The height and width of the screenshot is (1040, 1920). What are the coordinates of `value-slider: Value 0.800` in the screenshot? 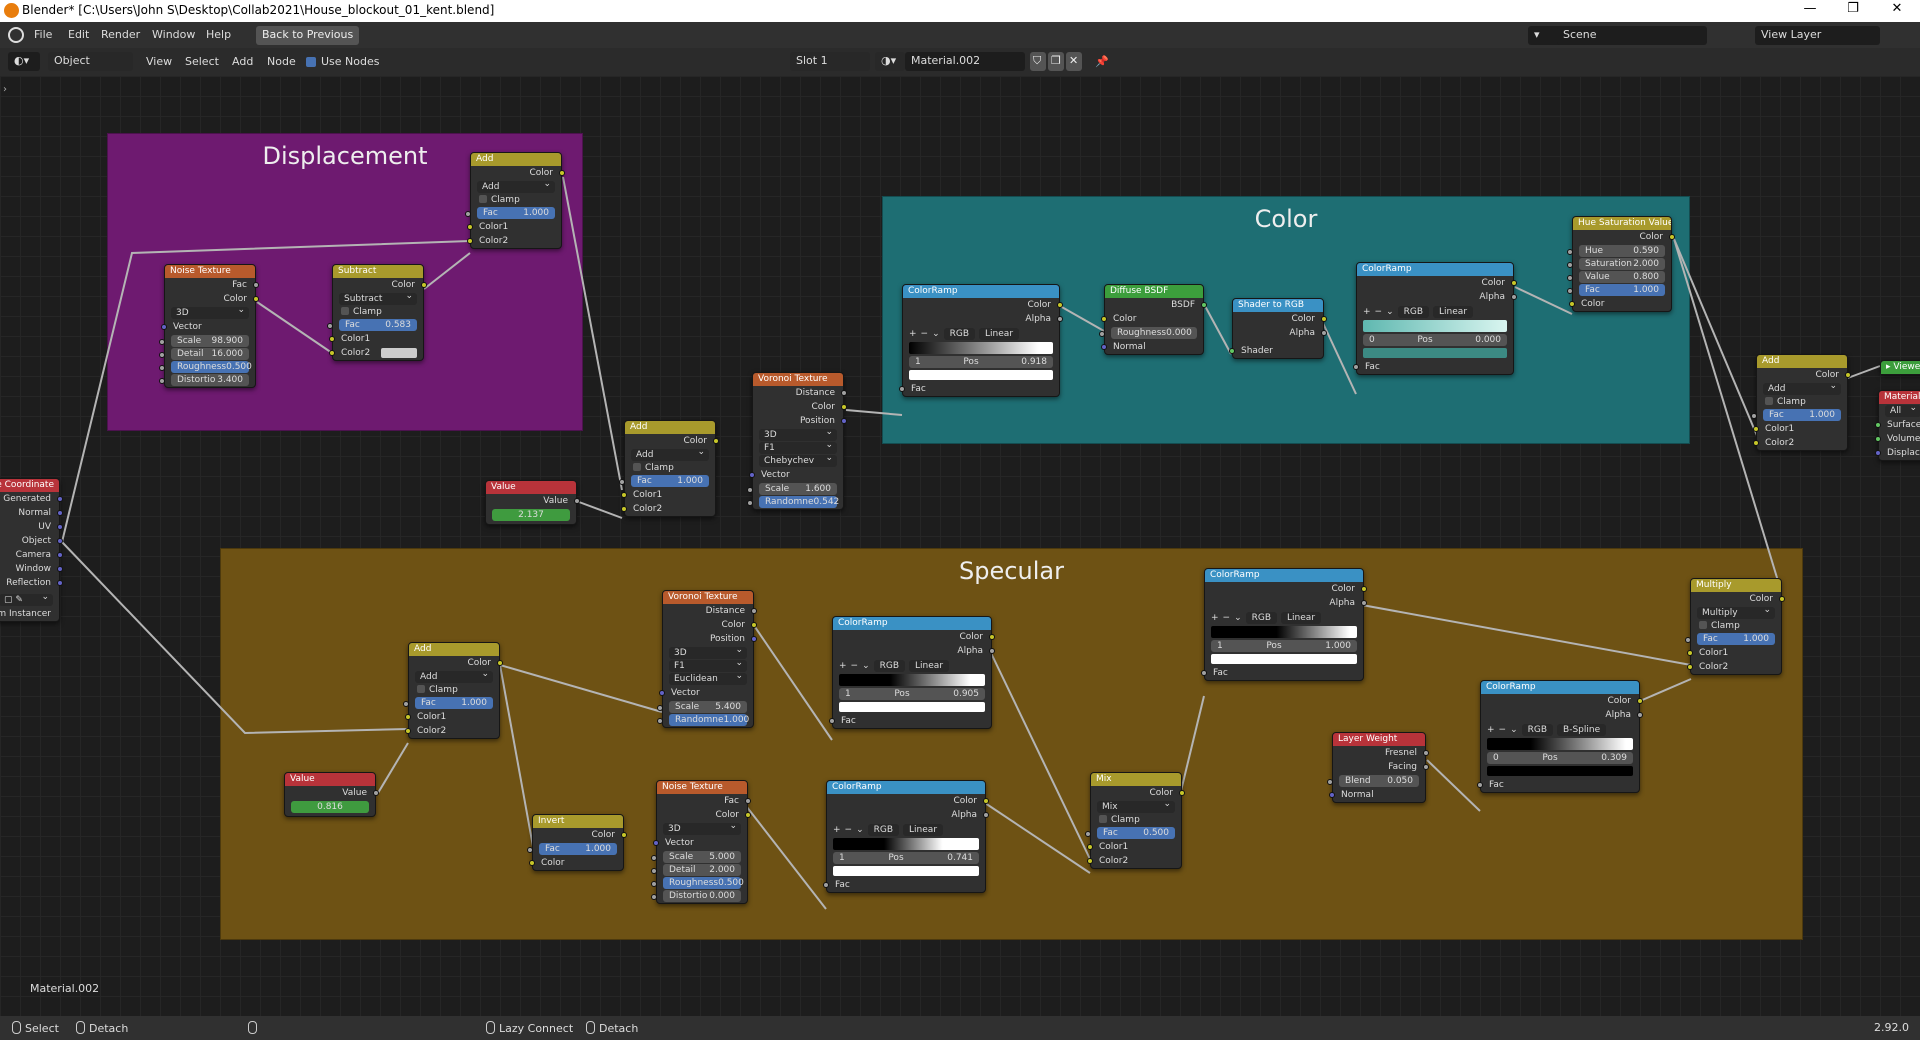 It's located at (1616, 277).